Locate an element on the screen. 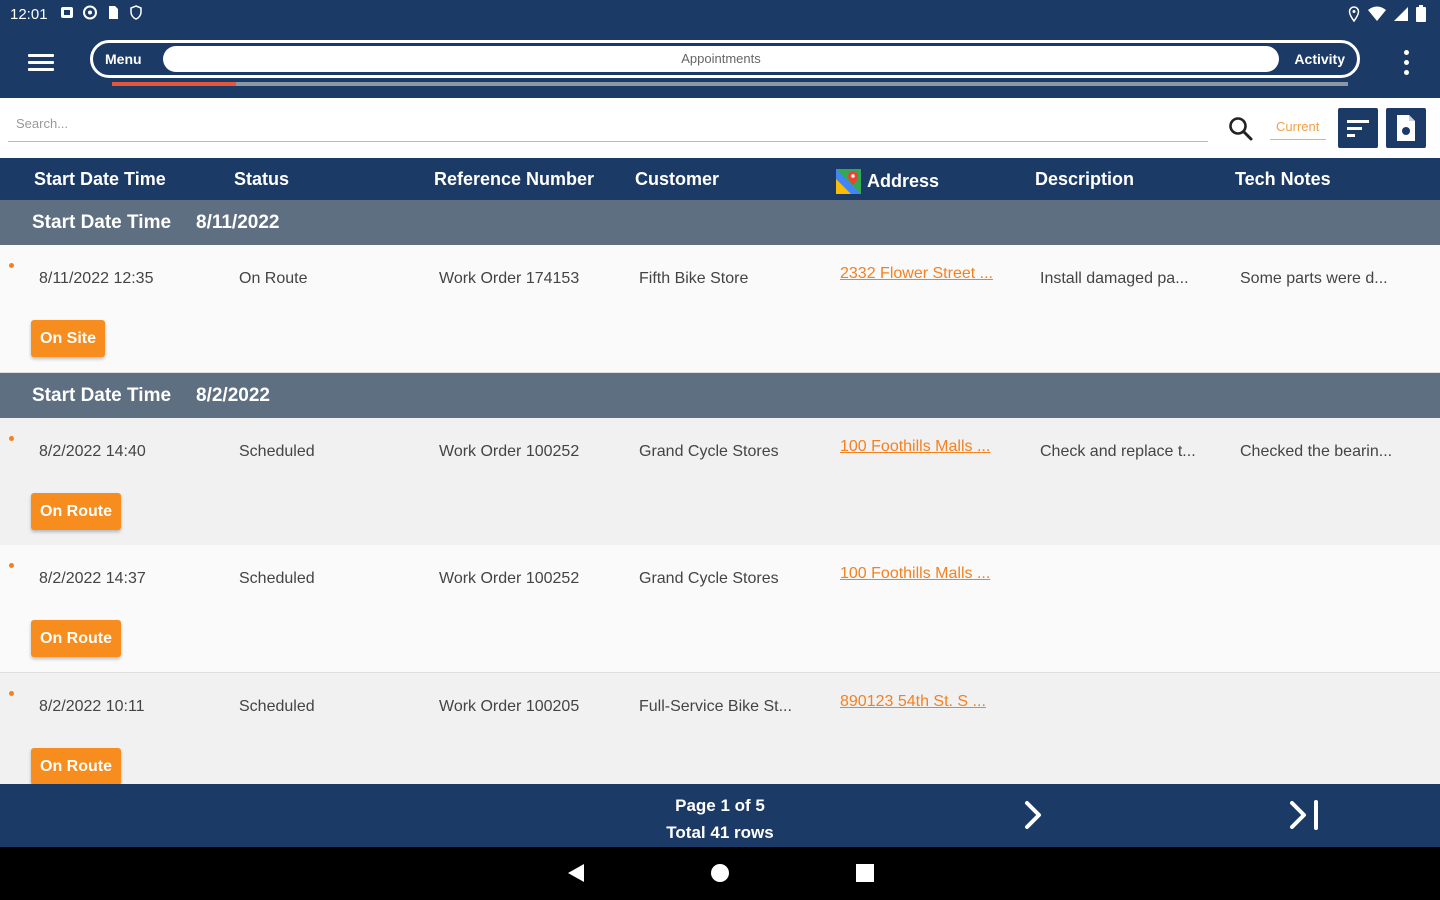 This screenshot has height=900, width=1440. column-header-tech-notes: Tech Notes is located at coordinates (1283, 179).